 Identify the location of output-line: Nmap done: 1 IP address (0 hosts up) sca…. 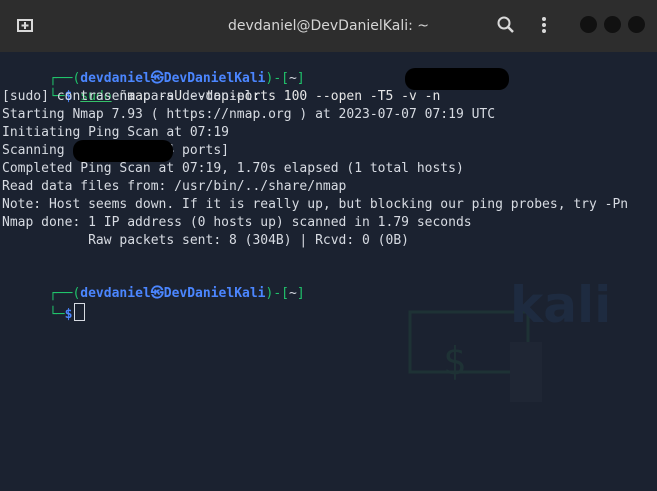
(237, 222).